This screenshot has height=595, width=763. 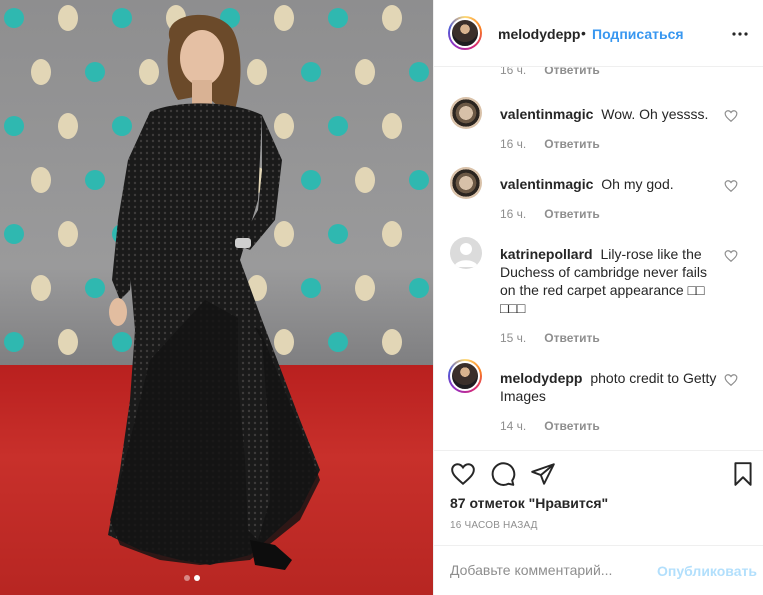 I want to click on commenter-username: katrinepollard, so click(x=546, y=254).